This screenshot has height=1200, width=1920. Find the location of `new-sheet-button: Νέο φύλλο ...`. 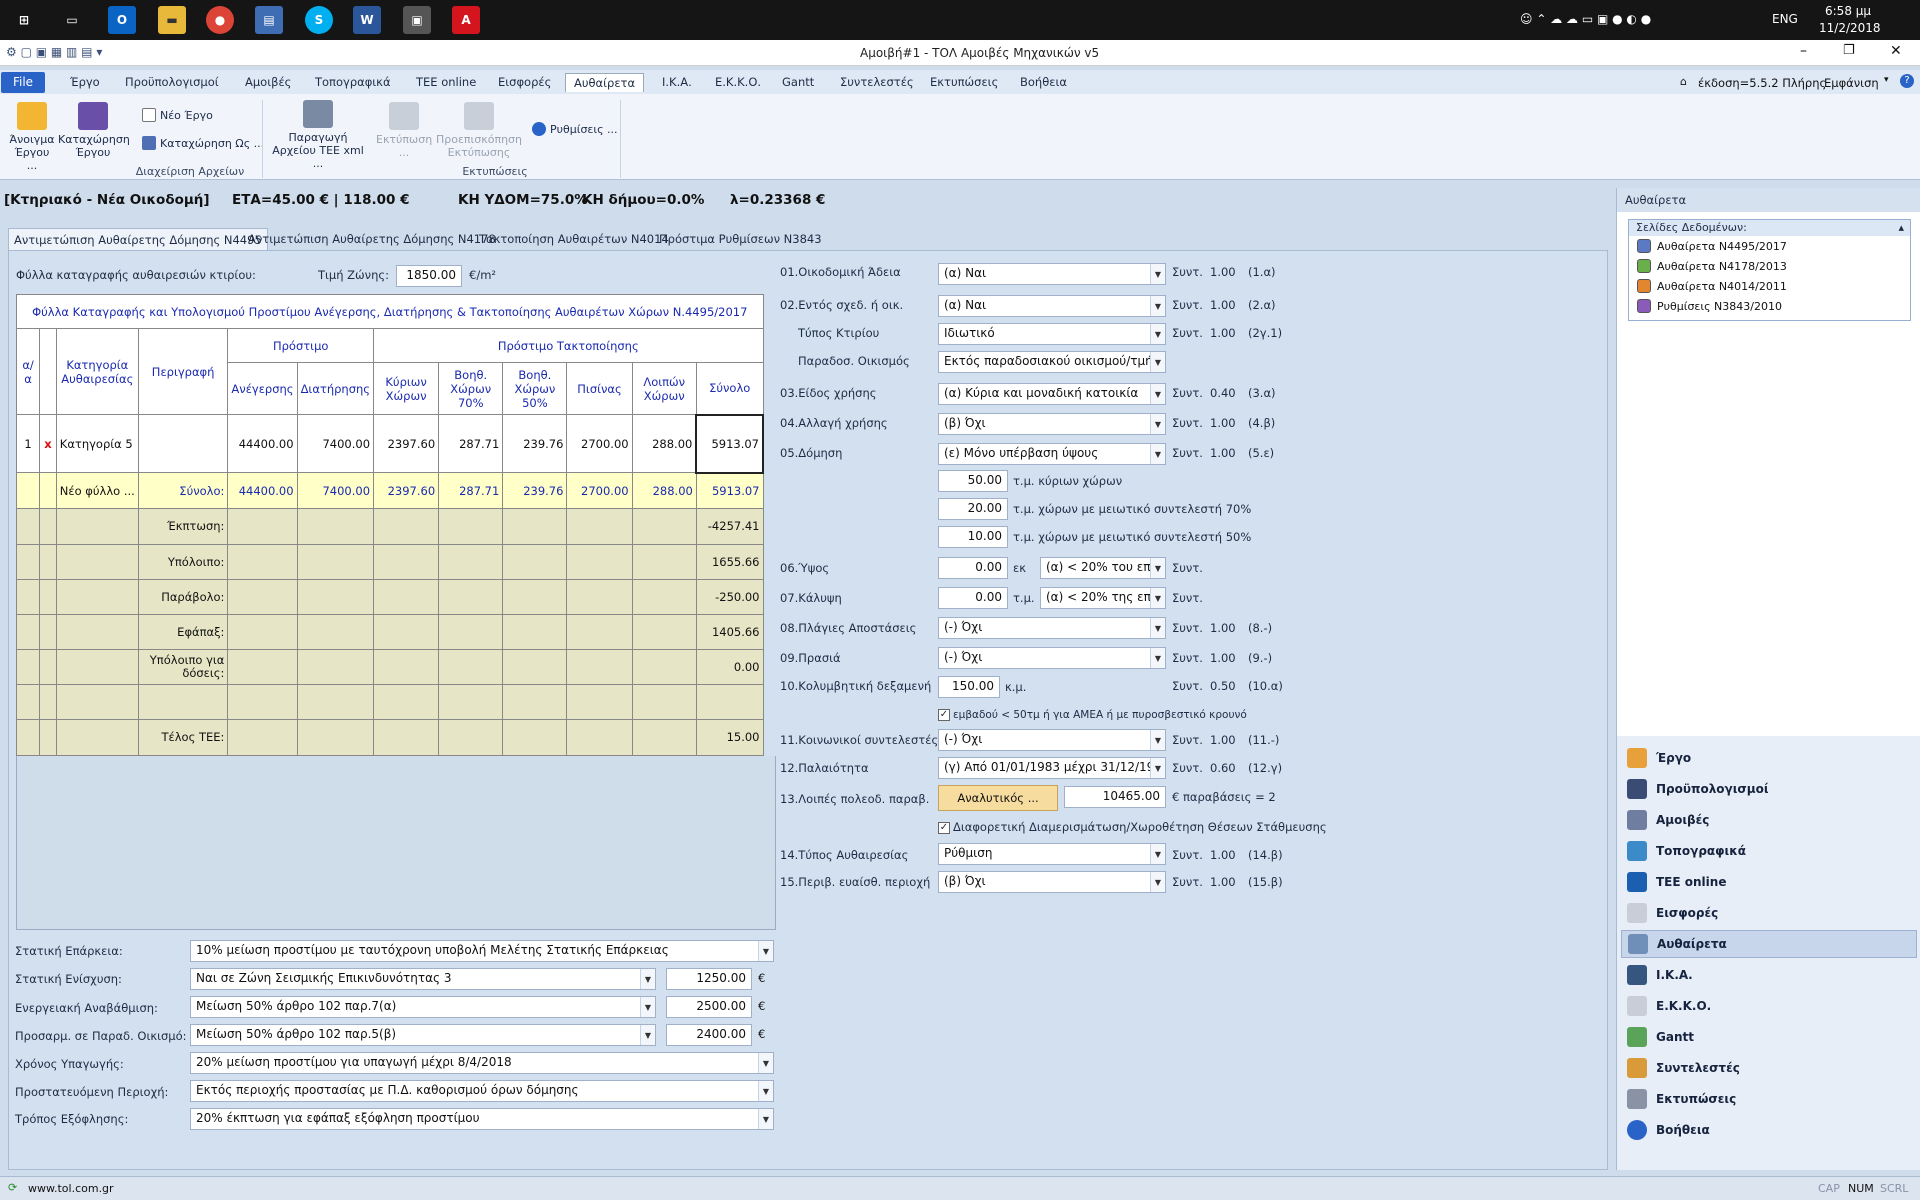

new-sheet-button: Νέο φύλλο ... is located at coordinates (97, 491).